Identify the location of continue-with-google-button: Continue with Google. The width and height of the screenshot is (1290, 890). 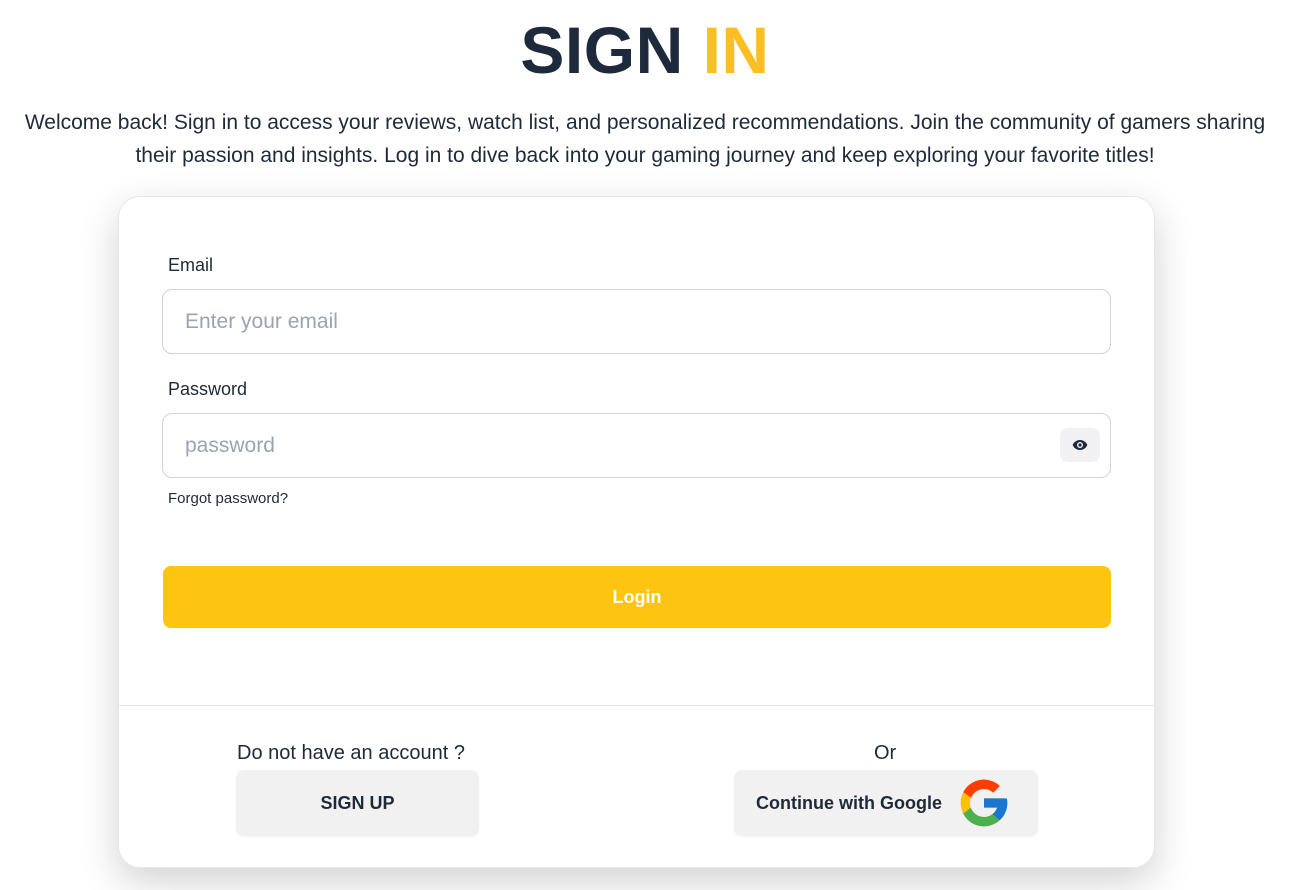
(886, 803).